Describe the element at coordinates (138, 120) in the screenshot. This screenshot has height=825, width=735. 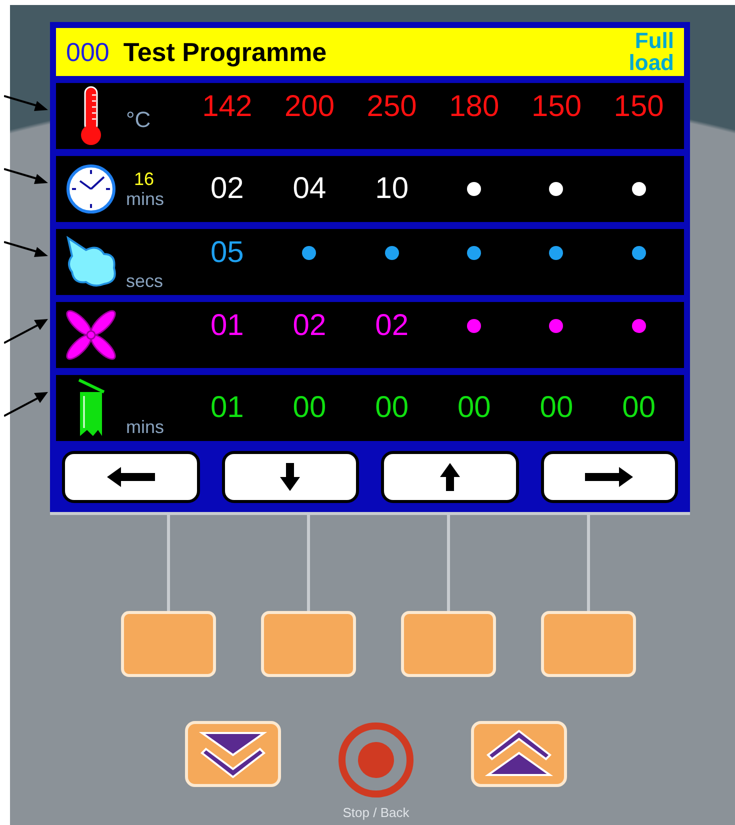
I see `unit-label: °C` at that location.